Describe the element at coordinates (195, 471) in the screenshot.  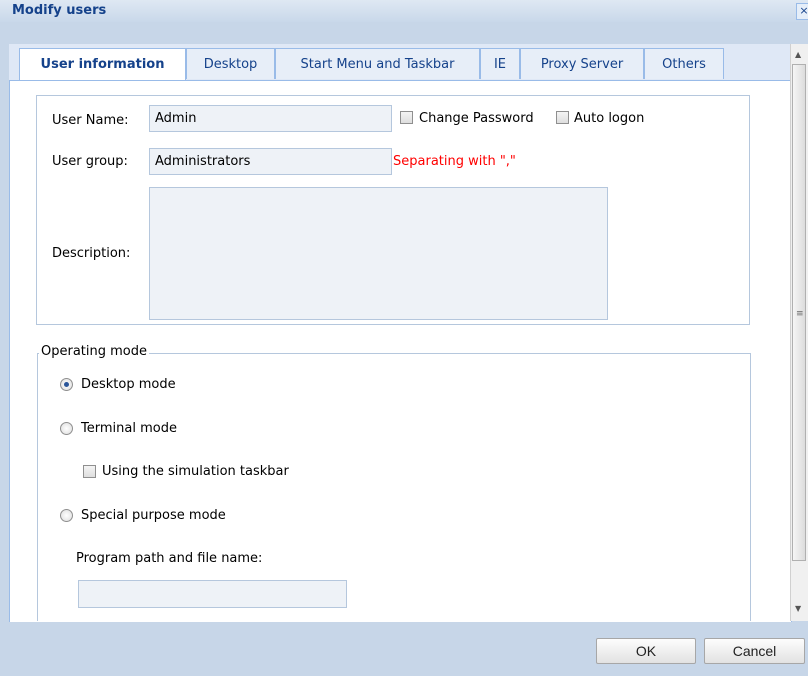
I see `simulation-taskbar-label: Using the simulation taskbar` at that location.